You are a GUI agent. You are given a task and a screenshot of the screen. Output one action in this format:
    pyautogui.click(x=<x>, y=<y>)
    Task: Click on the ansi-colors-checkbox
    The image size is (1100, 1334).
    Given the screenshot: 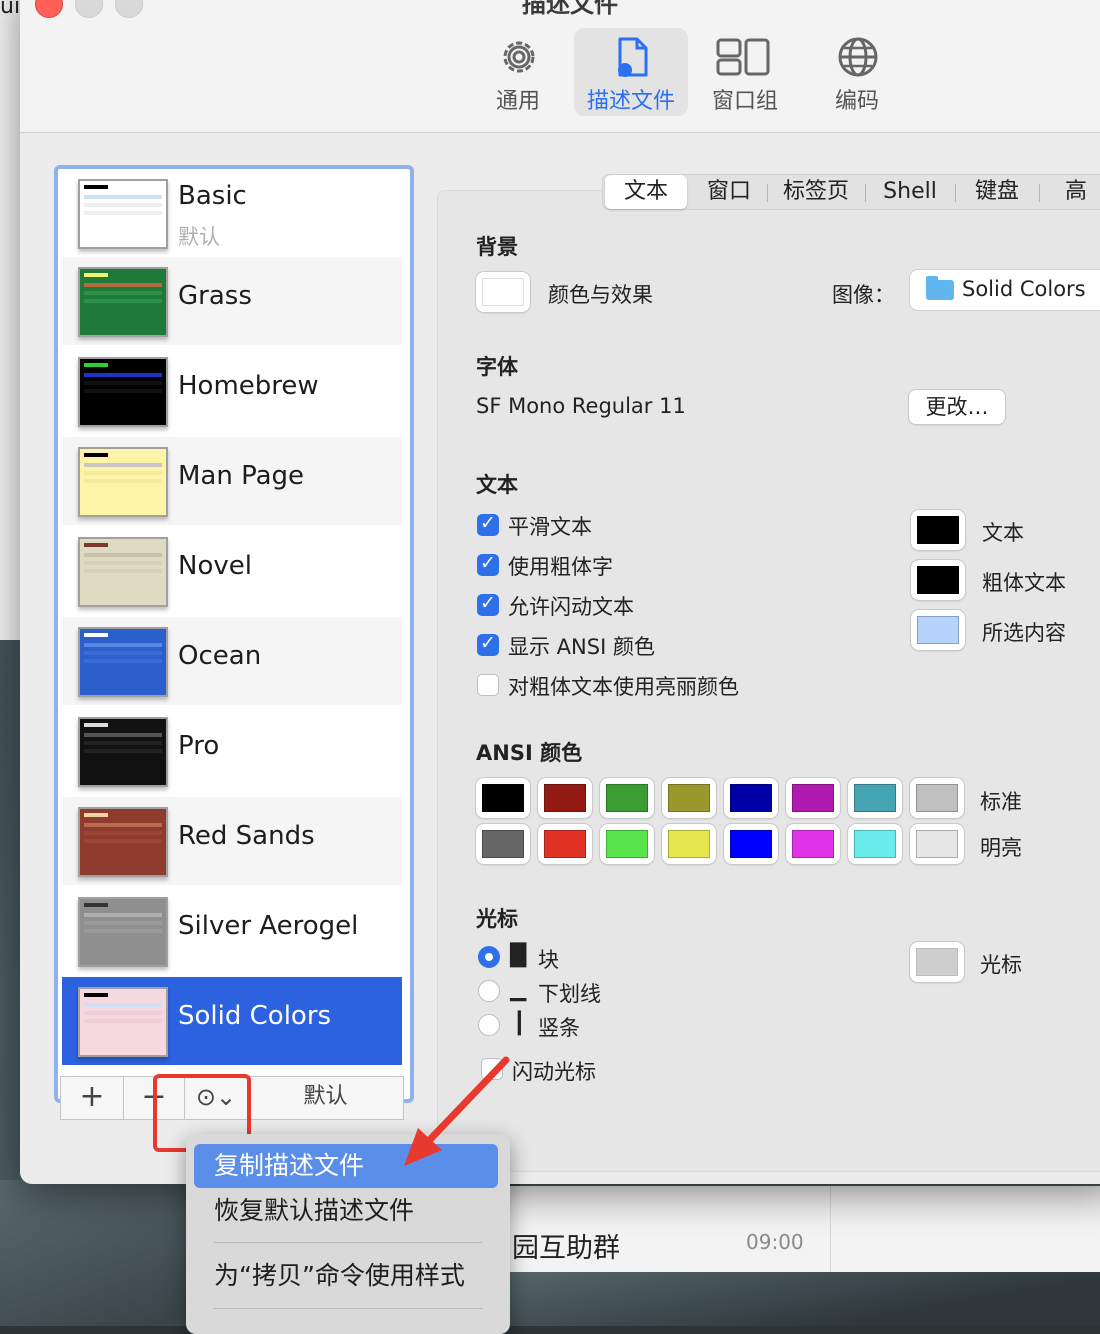 What is the action you would take?
    pyautogui.click(x=488, y=644)
    